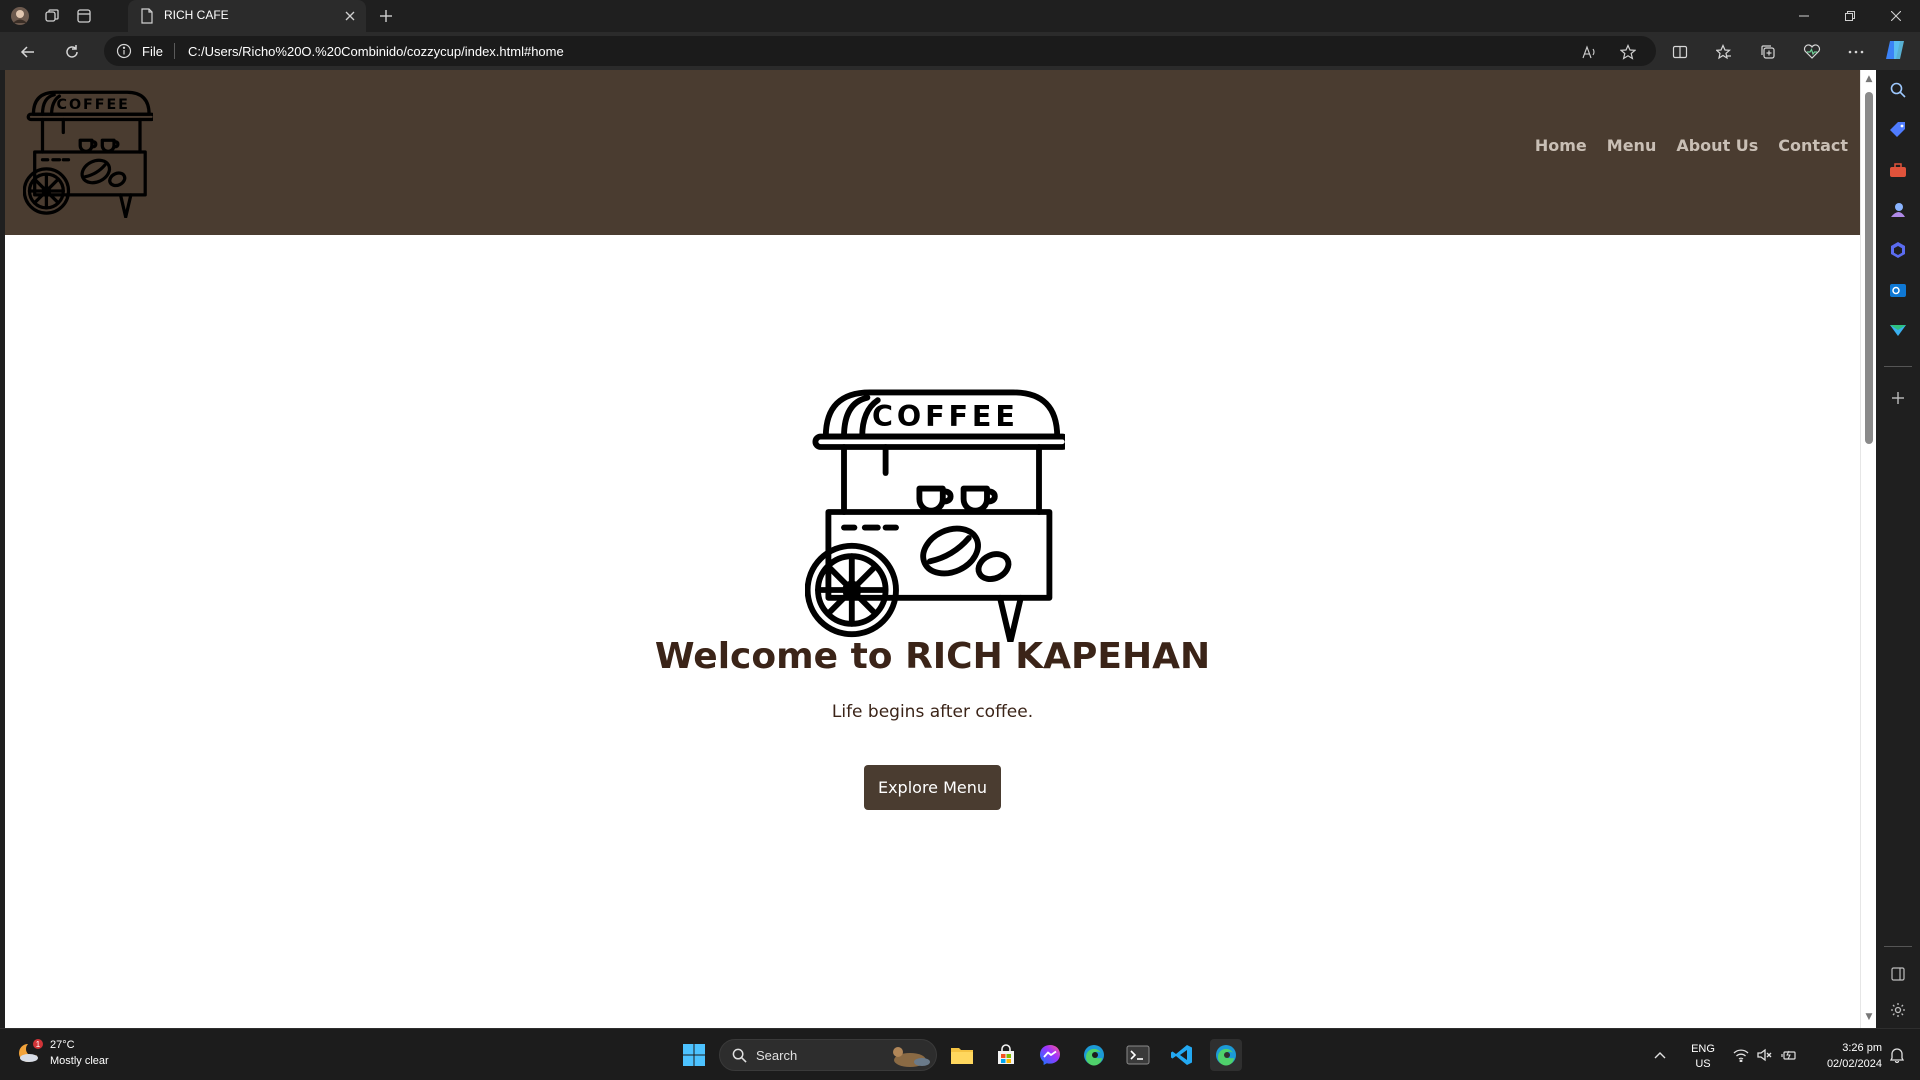 The height and width of the screenshot is (1080, 1920). Describe the element at coordinates (1869, 79) in the screenshot. I see `scroll-up-icon: ▲` at that location.